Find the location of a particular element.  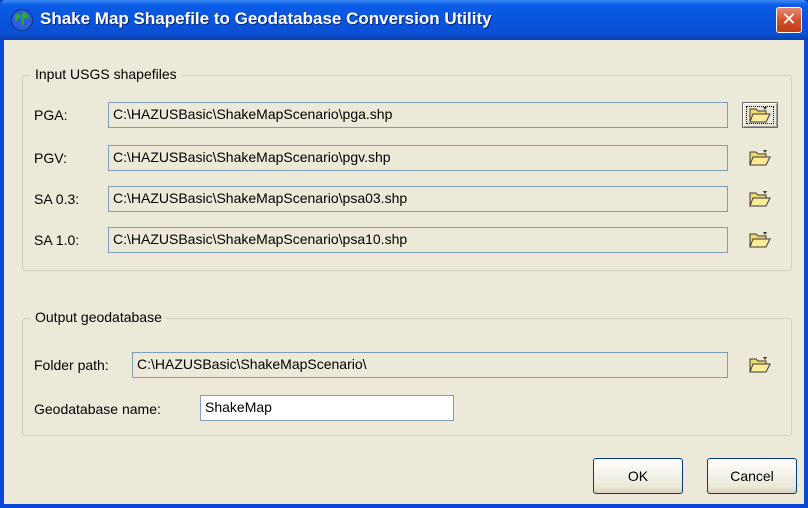

cancel-button: Cancel is located at coordinates (752, 476).